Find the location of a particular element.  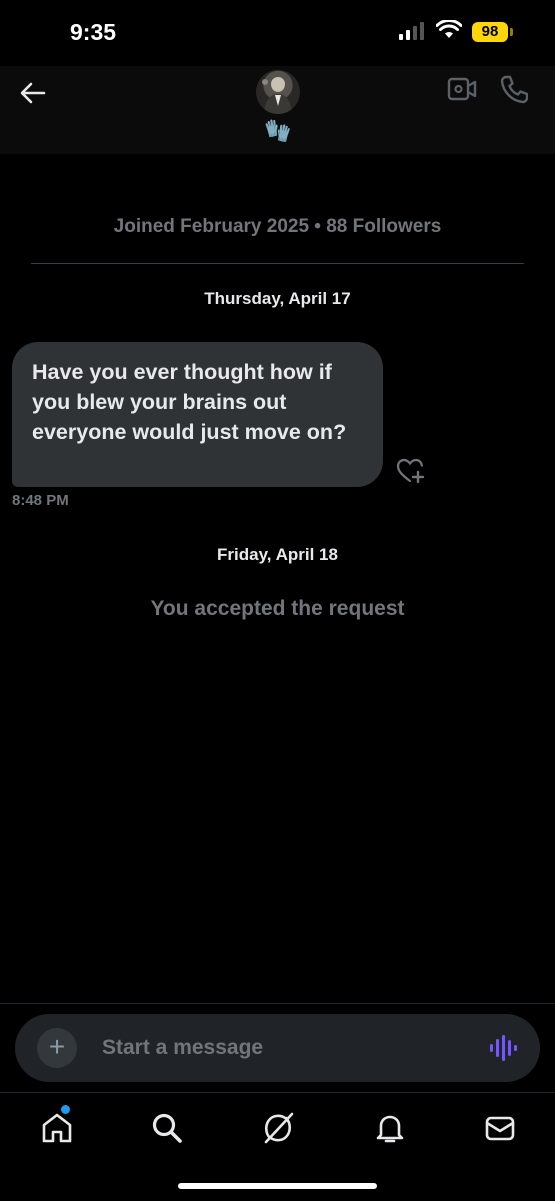

message-input: Start a message is located at coordinates (182, 1048).